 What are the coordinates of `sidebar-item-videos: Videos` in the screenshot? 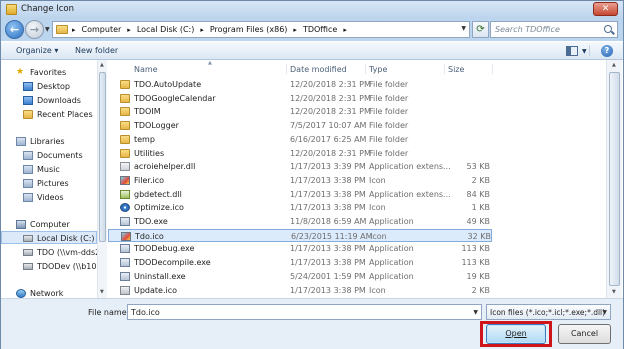 It's located at (49, 197).